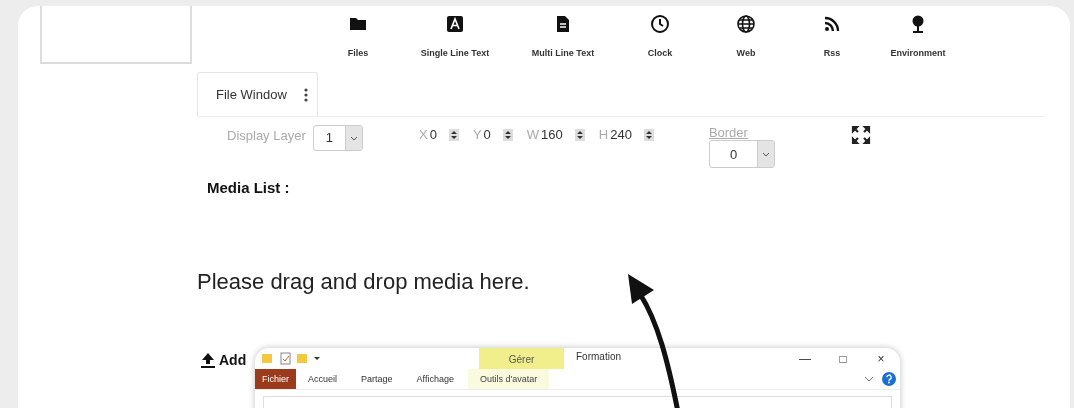 The image size is (1074, 408). Describe the element at coordinates (257, 94) in the screenshot. I see `tab: File Window` at that location.